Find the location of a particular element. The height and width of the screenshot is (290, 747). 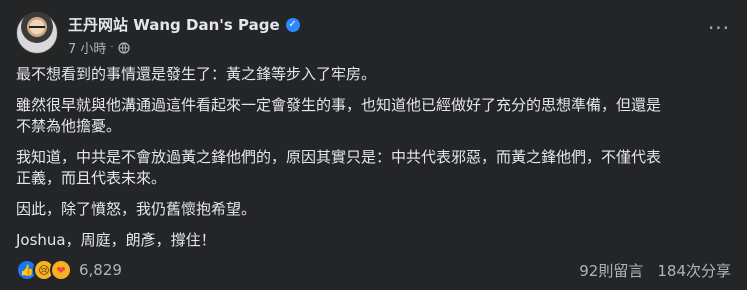

shares-count-link: 184次分享 is located at coordinates (694, 270).